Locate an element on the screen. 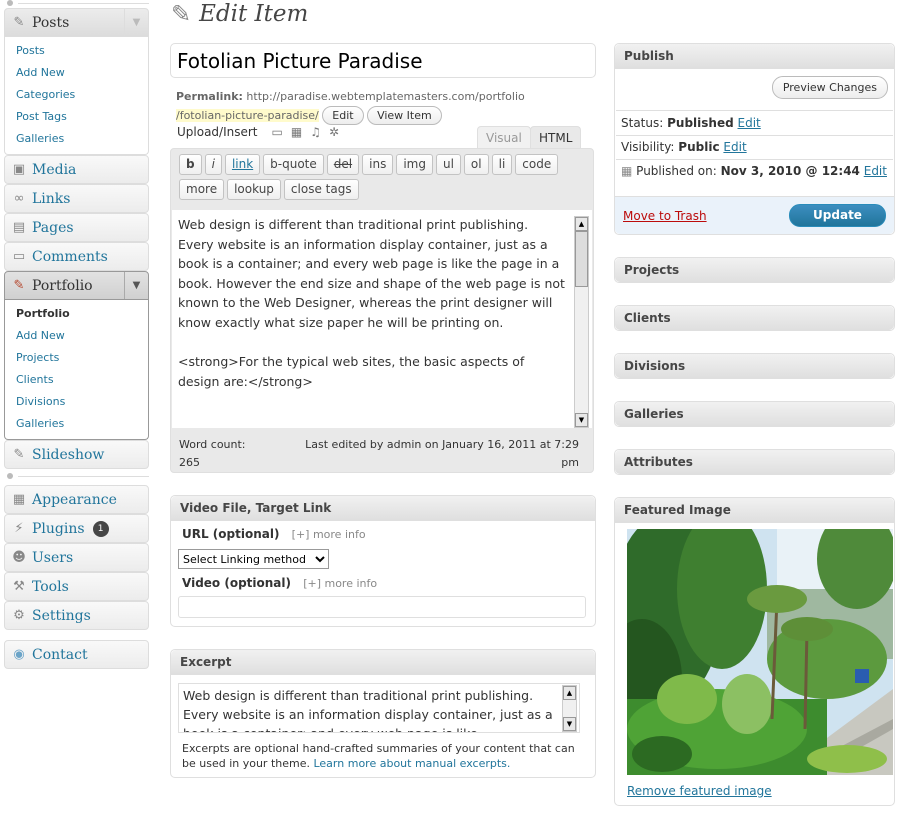 The image size is (899, 813). add-audio-icon: ♫ is located at coordinates (315, 132).